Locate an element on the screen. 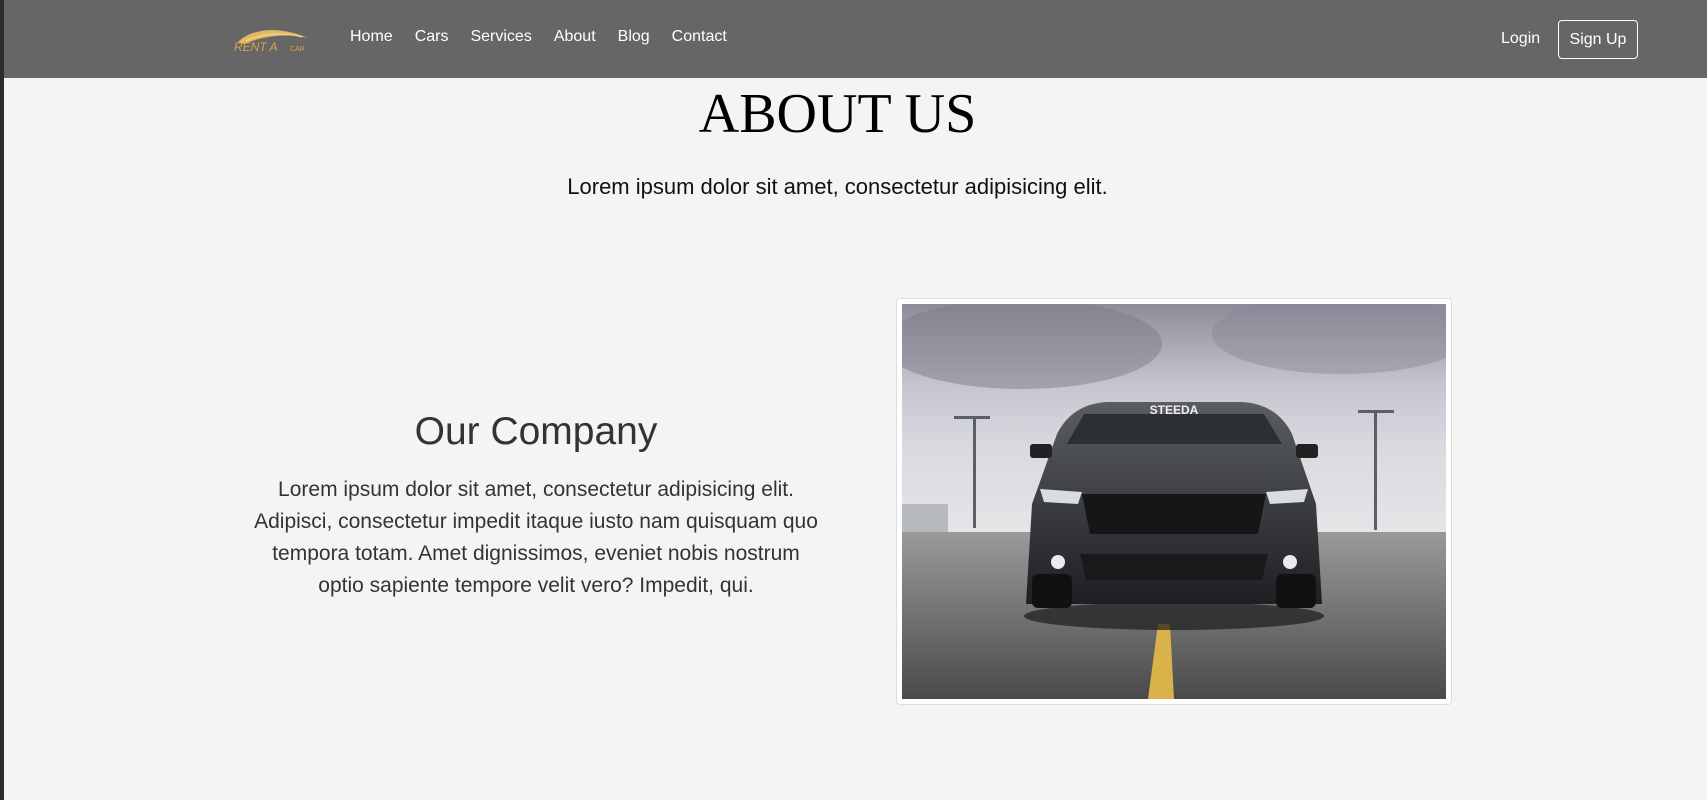  signup-button: Sign Up is located at coordinates (1598, 39).